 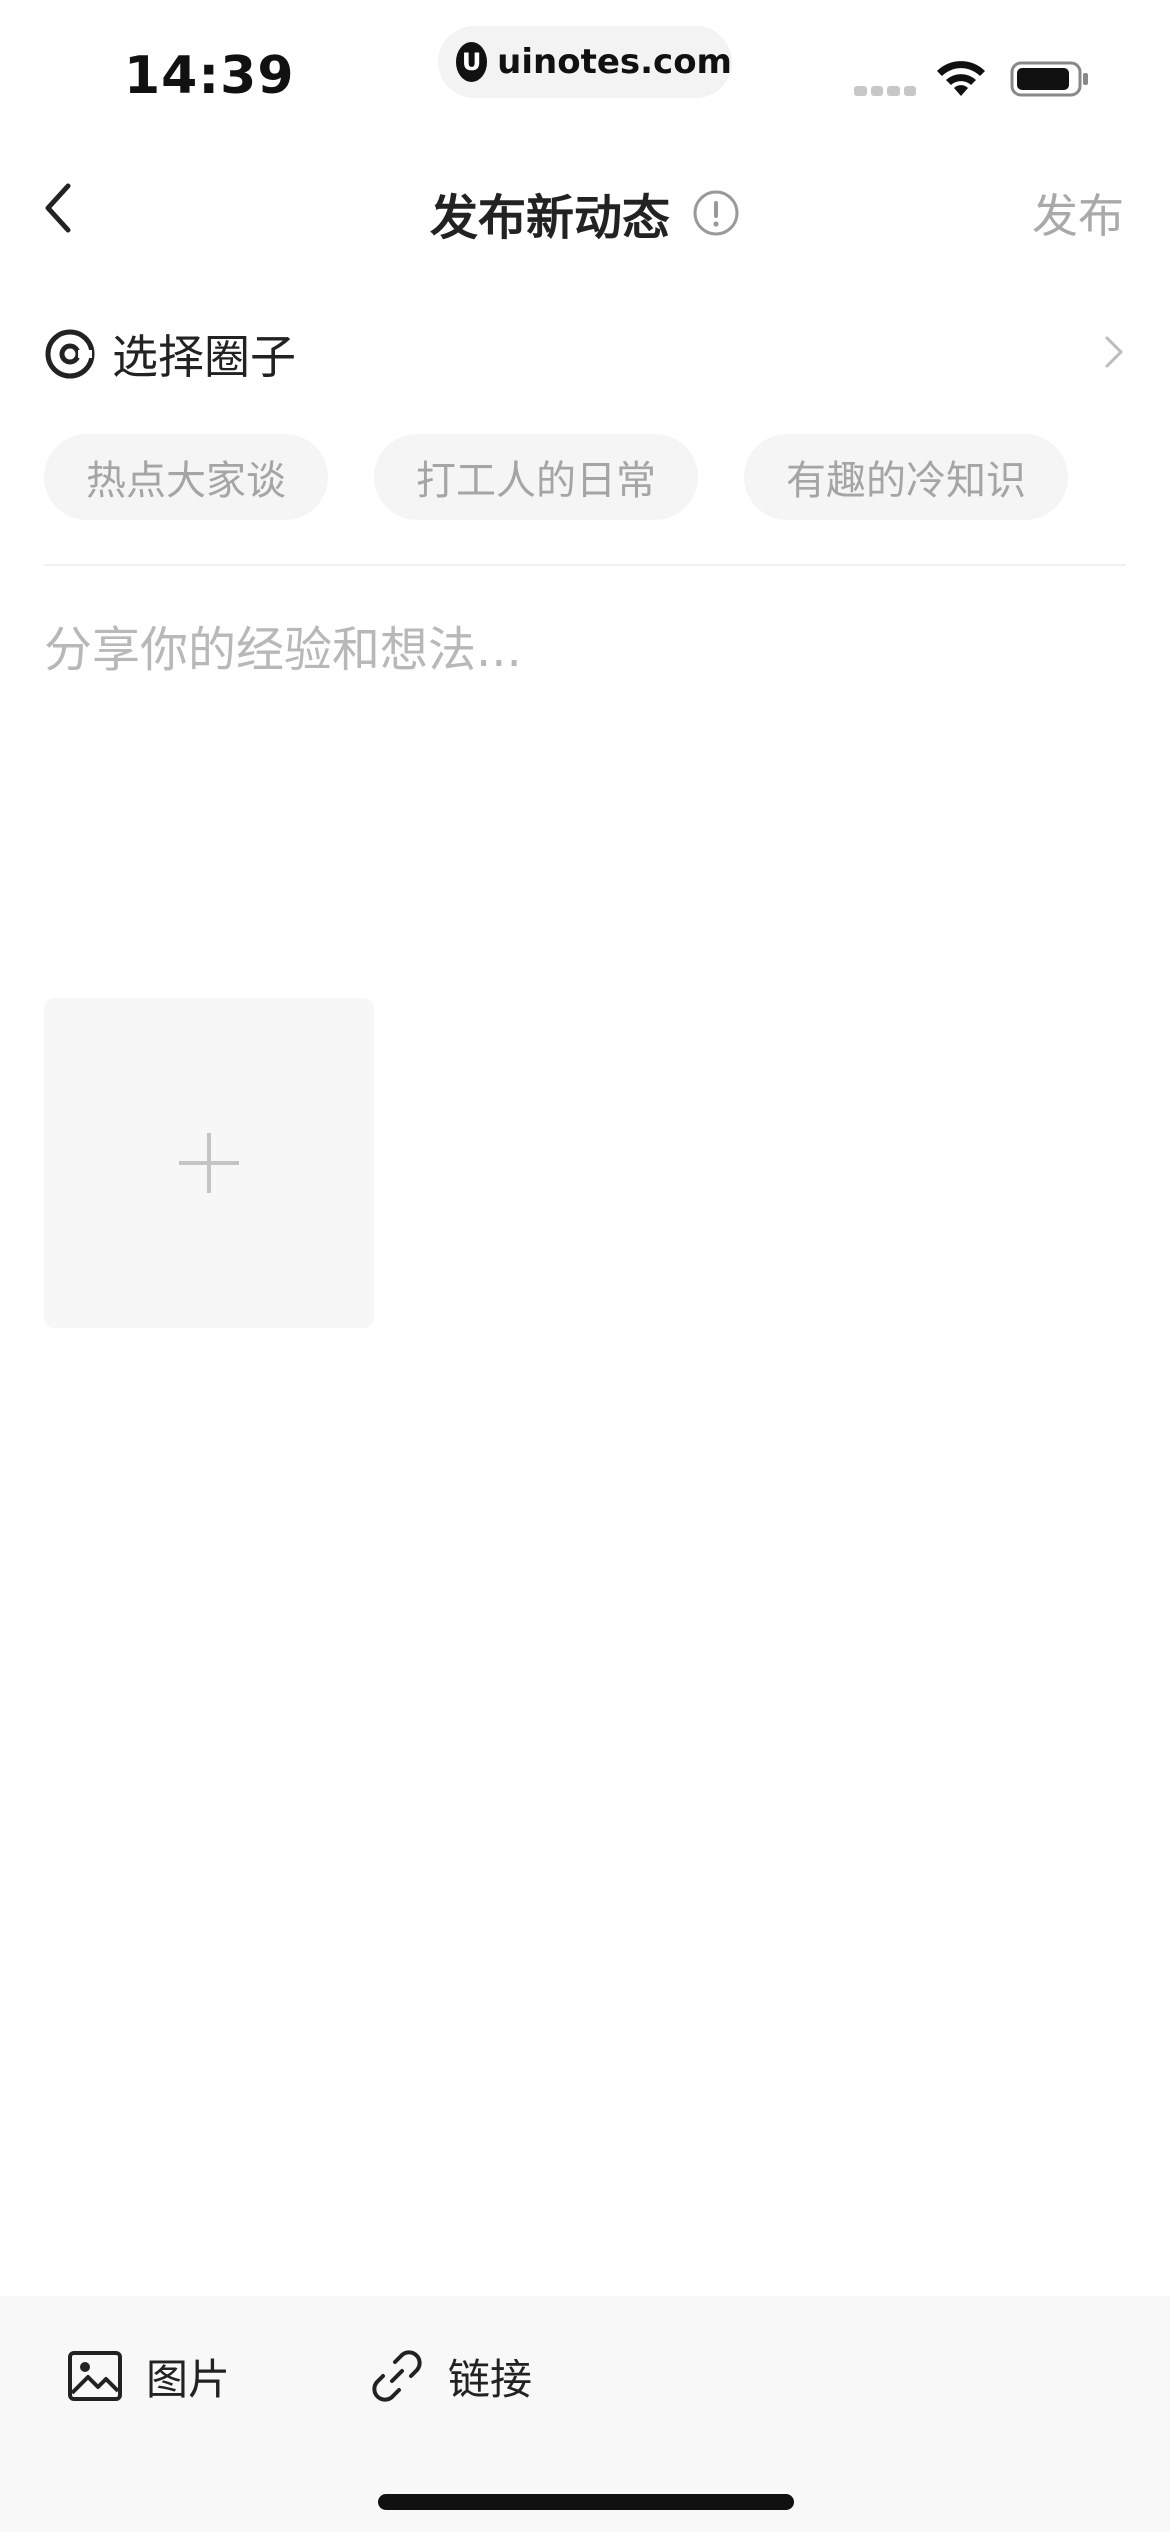 I want to click on home-indicator, so click(x=586, y=2502).